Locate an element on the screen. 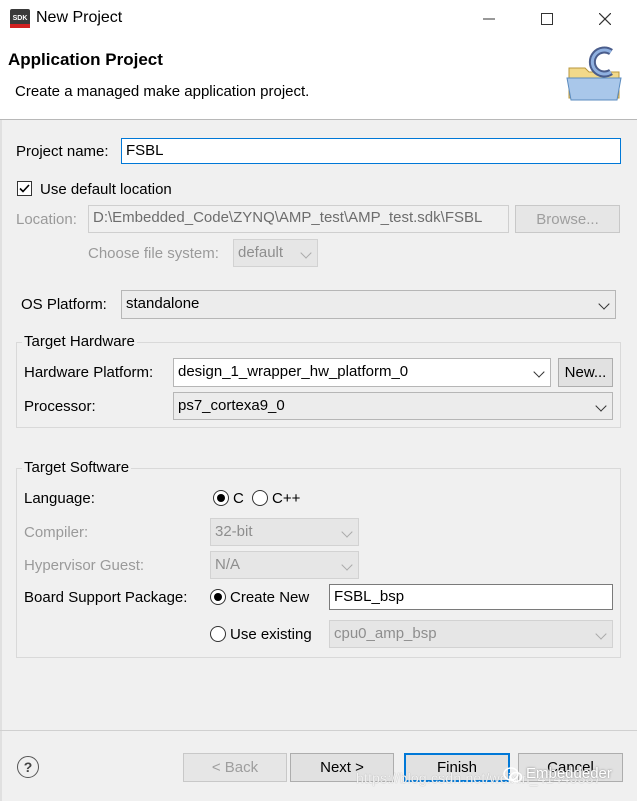 This screenshot has width=637, height=801. bsp-existing-select: cpu0_amp_bsp is located at coordinates (471, 634).